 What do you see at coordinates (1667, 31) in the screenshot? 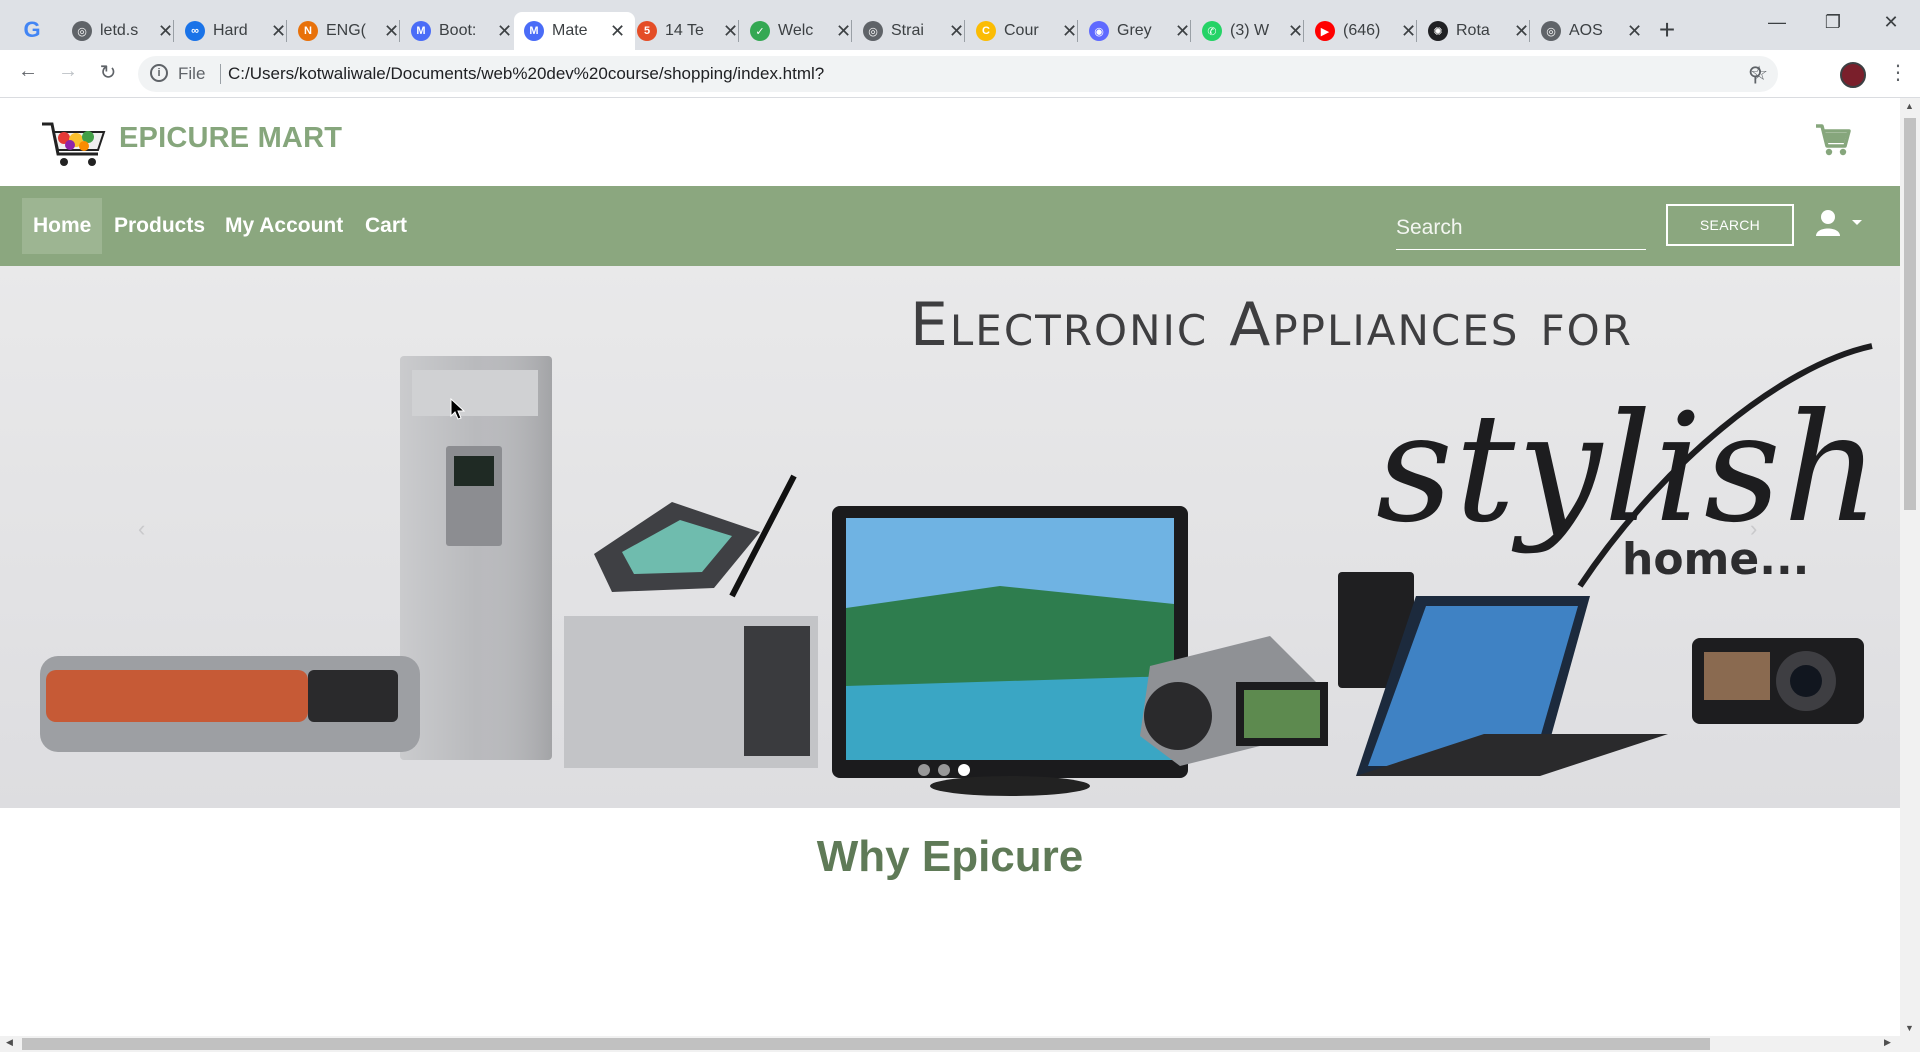
I see `new-tab-button: +` at bounding box center [1667, 31].